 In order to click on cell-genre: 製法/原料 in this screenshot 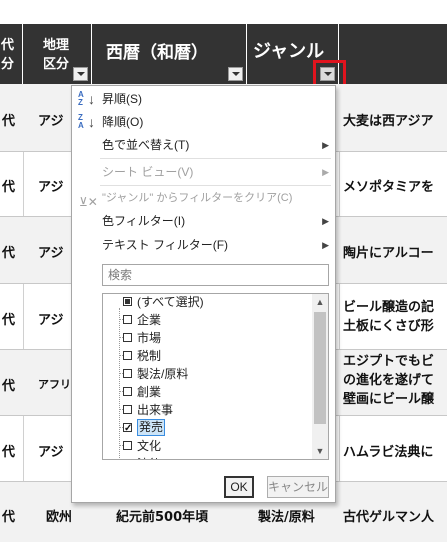, I will do `click(286, 517)`.